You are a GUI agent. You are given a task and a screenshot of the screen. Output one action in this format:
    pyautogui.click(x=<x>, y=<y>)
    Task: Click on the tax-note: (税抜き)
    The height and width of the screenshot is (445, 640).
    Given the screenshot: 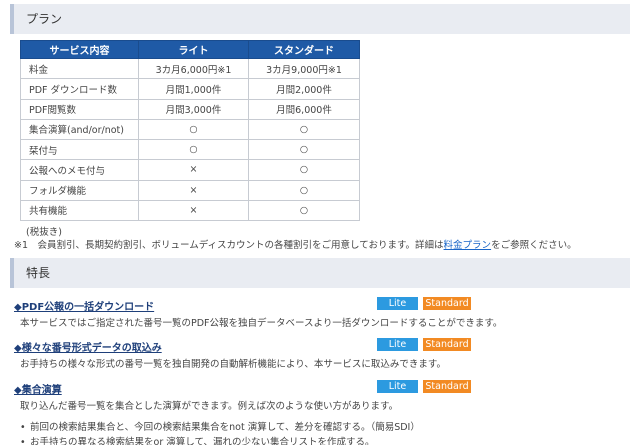 What is the action you would take?
    pyautogui.click(x=44, y=232)
    